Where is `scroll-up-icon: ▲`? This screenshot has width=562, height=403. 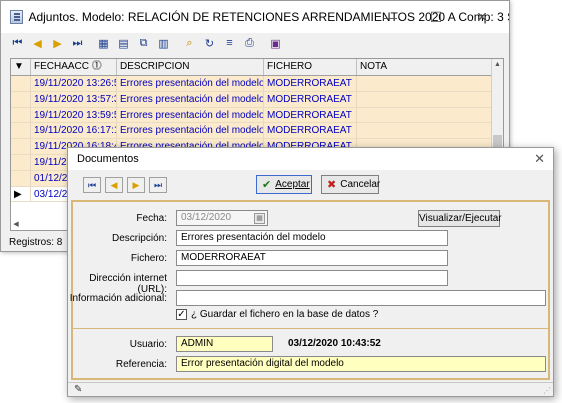 scroll-up-icon: ▲ is located at coordinates (497, 65).